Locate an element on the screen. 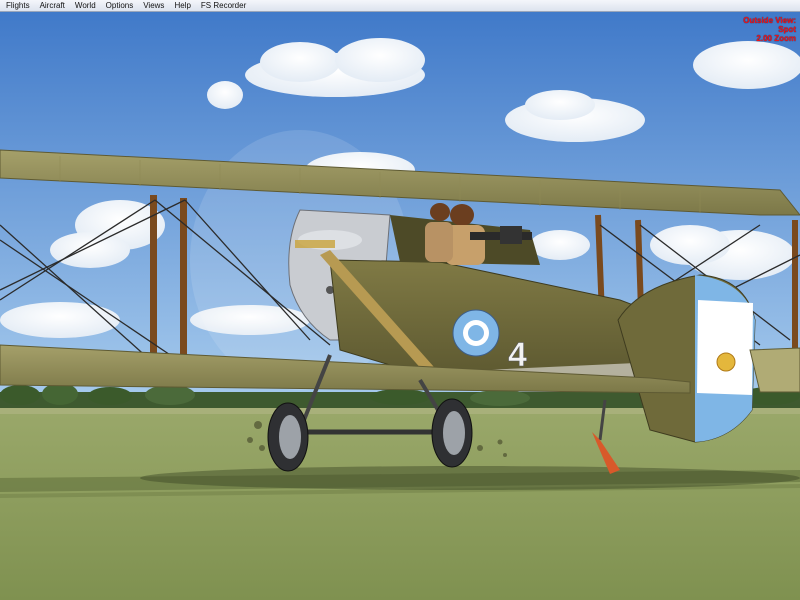  roundel-insignia is located at coordinates (476, 333).